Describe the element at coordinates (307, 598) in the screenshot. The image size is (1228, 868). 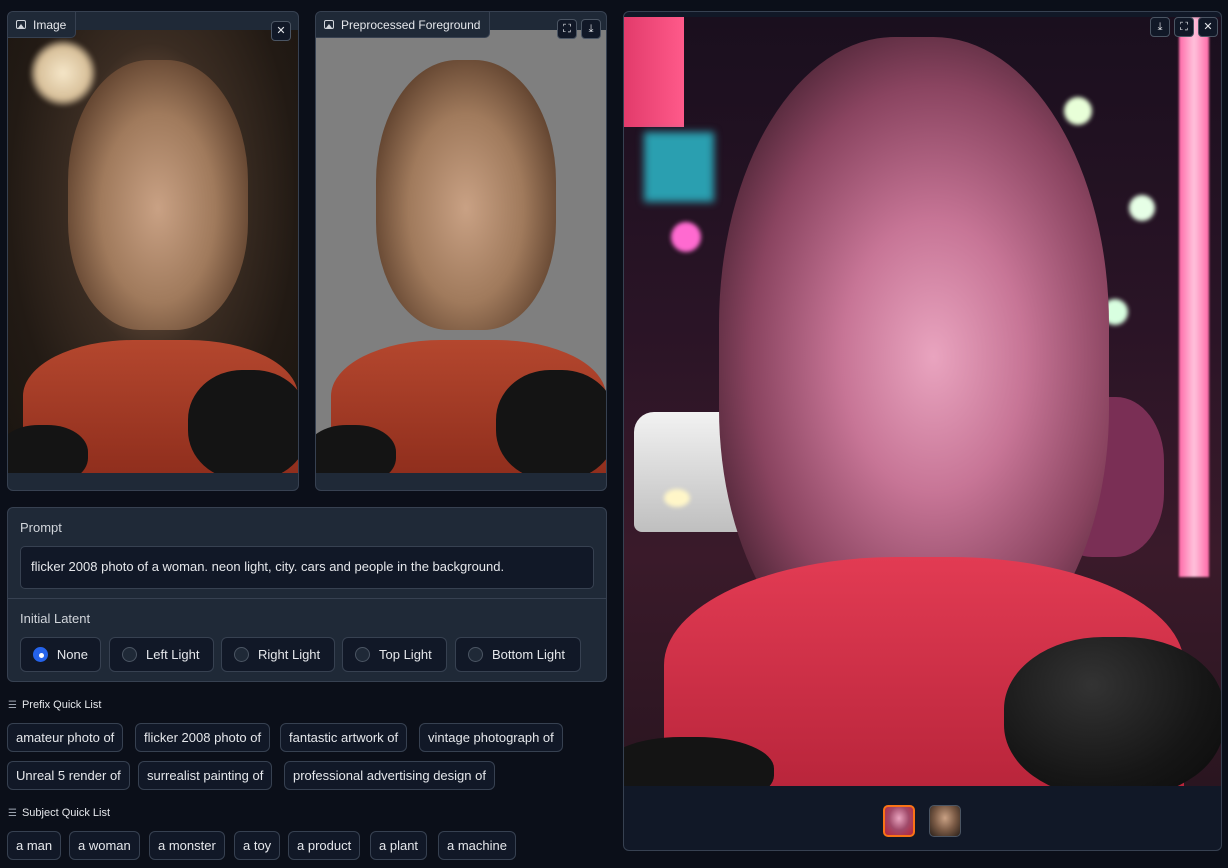
I see `divider` at that location.